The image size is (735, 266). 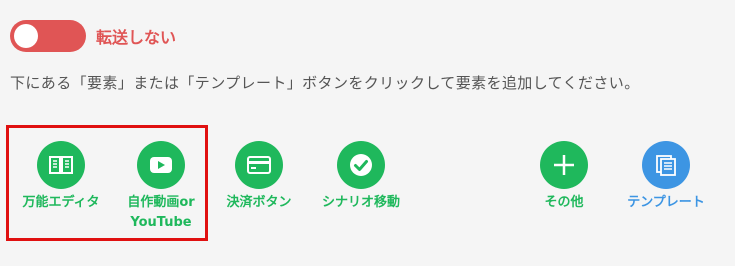 What do you see at coordinates (61, 202) in the screenshot?
I see `universal-editor-label: 万能エディタ` at bounding box center [61, 202].